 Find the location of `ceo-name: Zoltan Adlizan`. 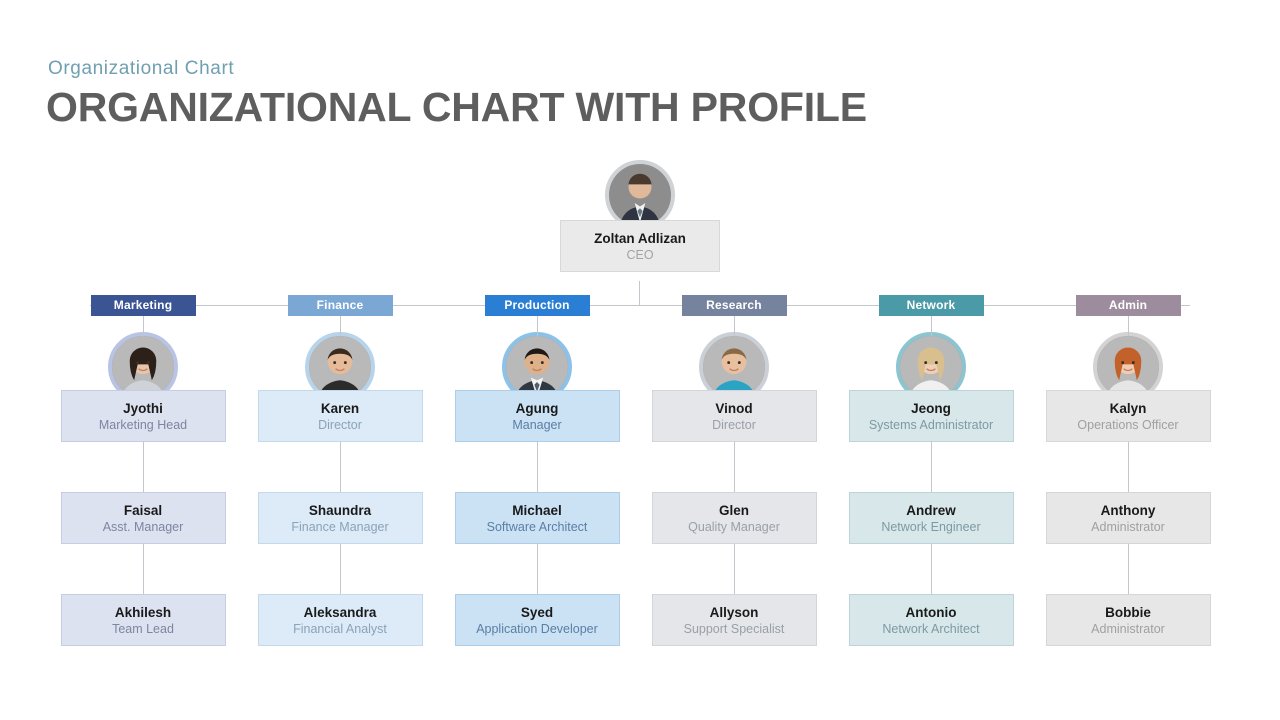

ceo-name: Zoltan Adlizan is located at coordinates (640, 238).